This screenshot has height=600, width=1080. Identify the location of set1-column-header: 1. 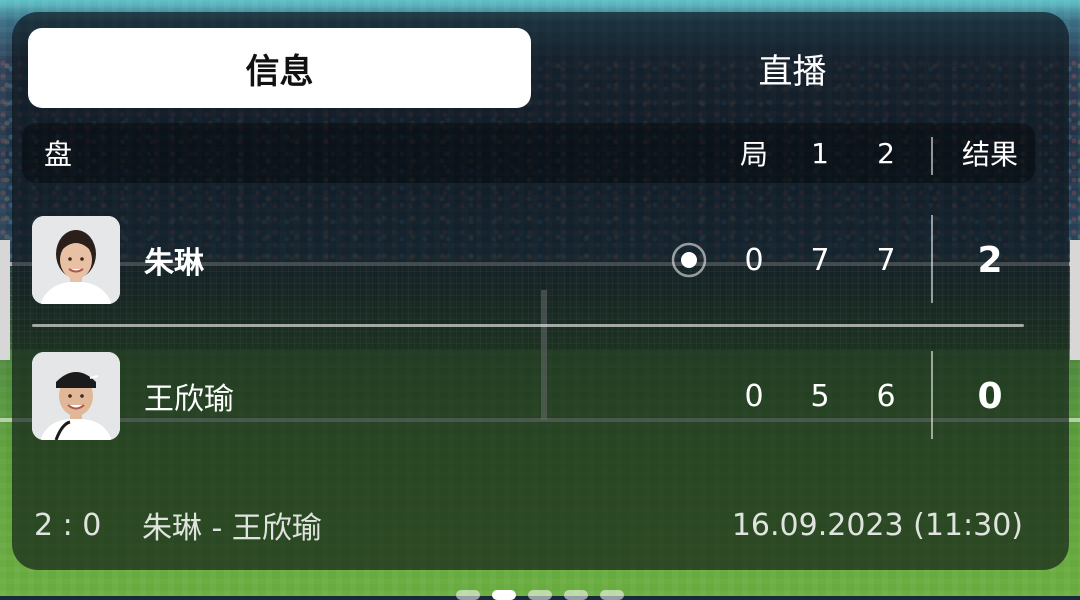
(820, 153).